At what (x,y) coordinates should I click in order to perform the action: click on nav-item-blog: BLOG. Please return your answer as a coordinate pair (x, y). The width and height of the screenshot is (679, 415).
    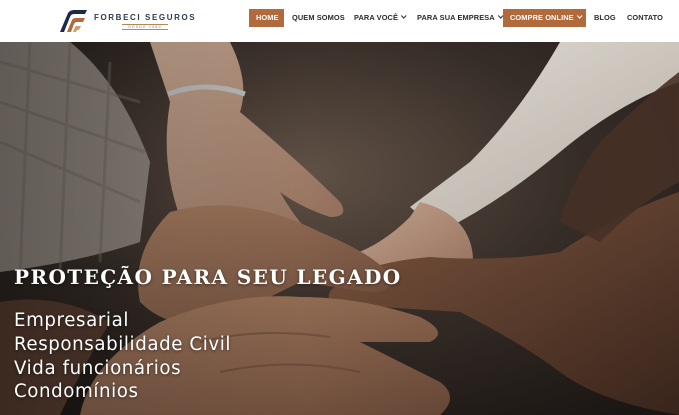
    Looking at the image, I should click on (605, 18).